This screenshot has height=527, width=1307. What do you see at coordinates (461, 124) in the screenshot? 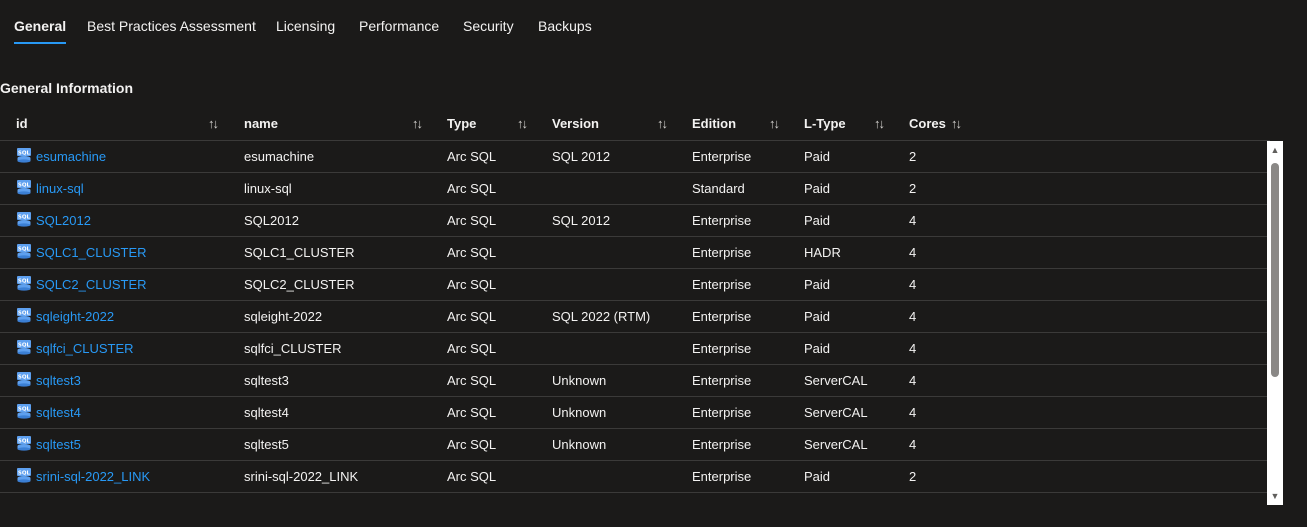
I see `column-header-type: Type` at bounding box center [461, 124].